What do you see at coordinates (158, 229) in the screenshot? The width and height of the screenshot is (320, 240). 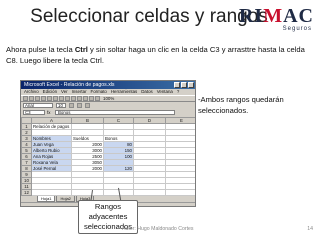 I see `footer-author: Autor: Hugo Maldonado Cortes` at bounding box center [158, 229].